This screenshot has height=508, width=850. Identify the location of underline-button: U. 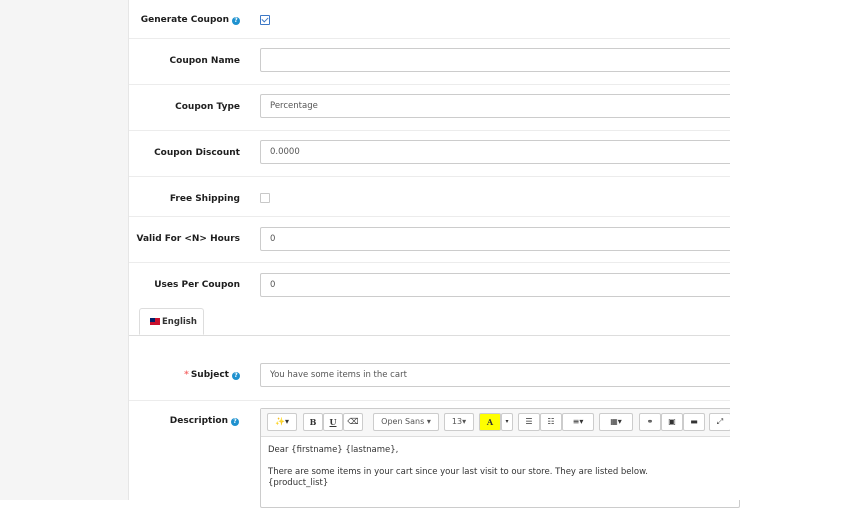
(333, 422).